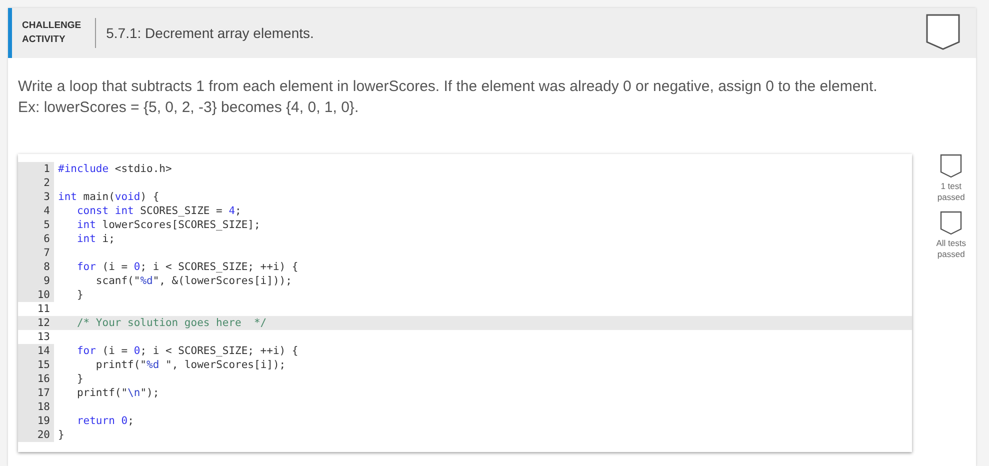 This screenshot has height=466, width=989. What do you see at coordinates (159, 211) in the screenshot?
I see `code-line: const int SCORES_SIZE = 4;` at bounding box center [159, 211].